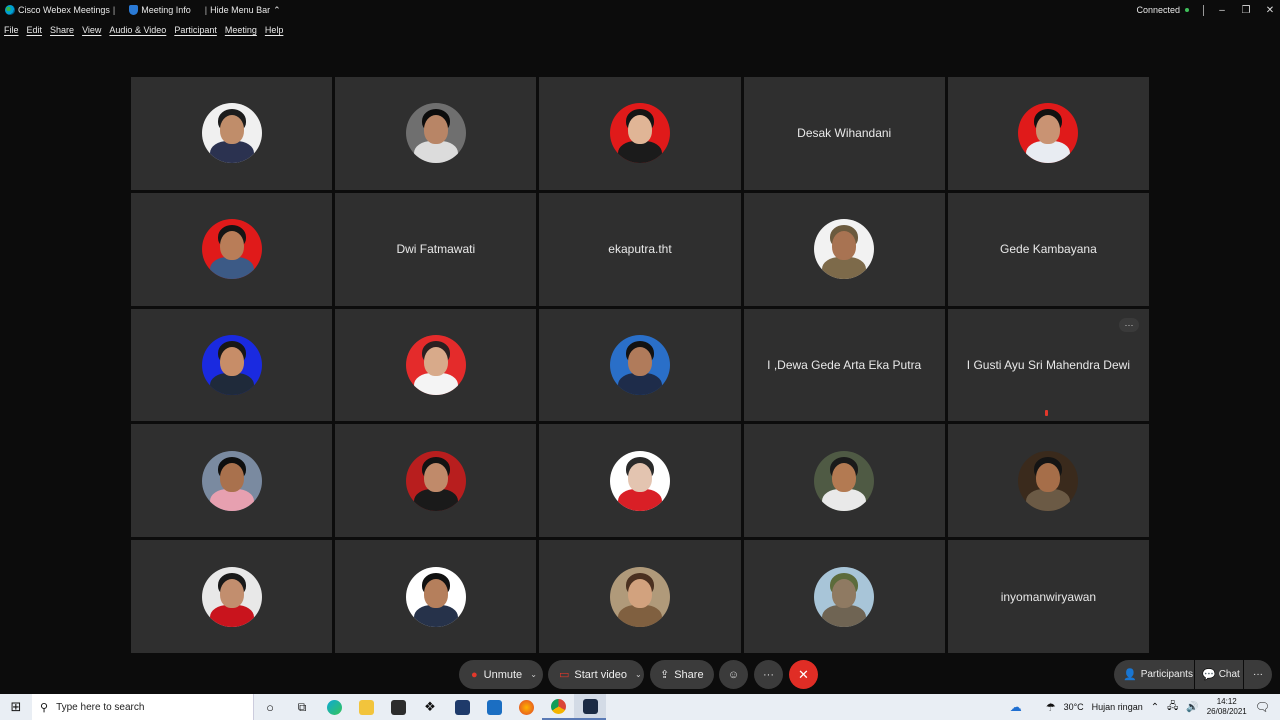 This screenshot has width=1280, height=720. I want to click on sway-button, so click(462, 707).